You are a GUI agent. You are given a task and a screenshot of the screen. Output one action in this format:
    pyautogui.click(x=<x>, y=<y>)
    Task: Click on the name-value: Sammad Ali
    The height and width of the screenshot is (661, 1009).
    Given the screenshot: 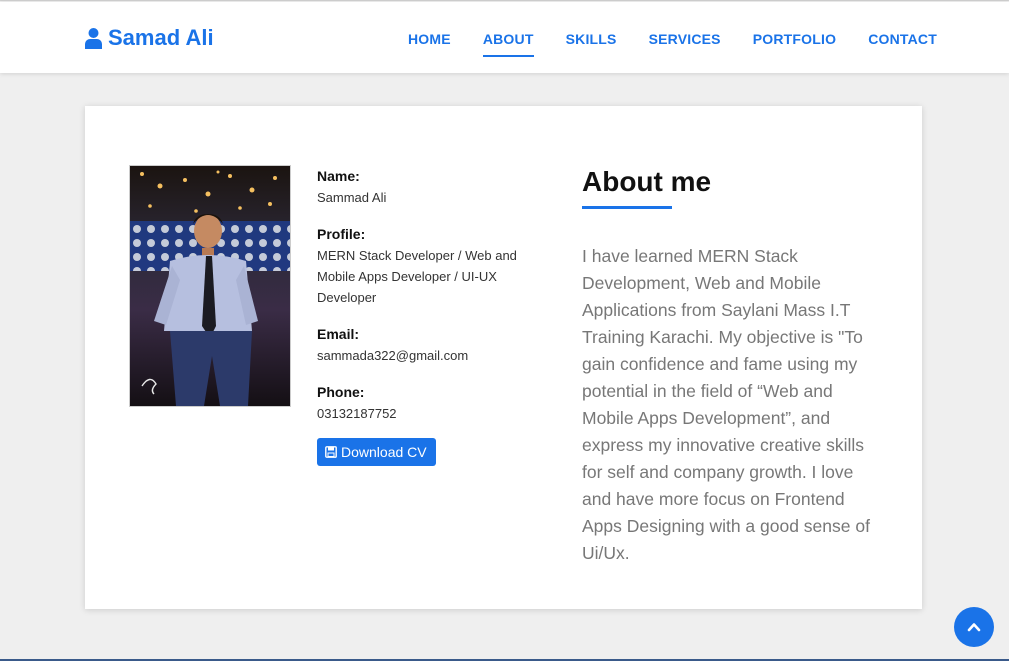 What is the action you would take?
    pyautogui.click(x=352, y=197)
    